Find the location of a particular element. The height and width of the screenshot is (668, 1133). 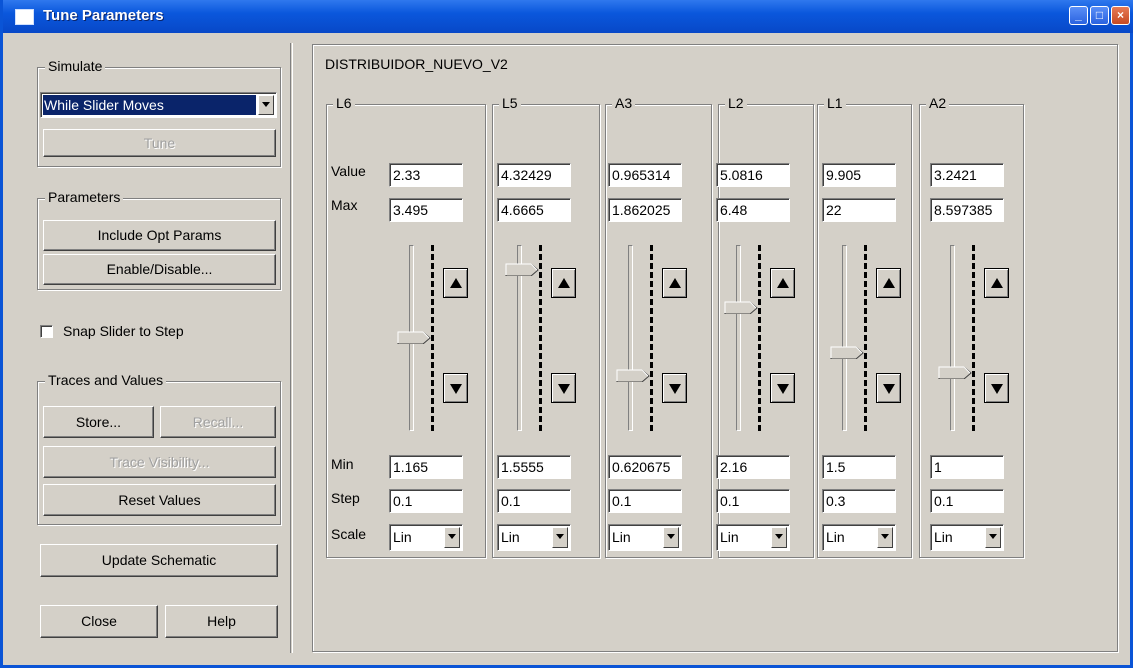

max-input: 22 is located at coordinates (859, 210).